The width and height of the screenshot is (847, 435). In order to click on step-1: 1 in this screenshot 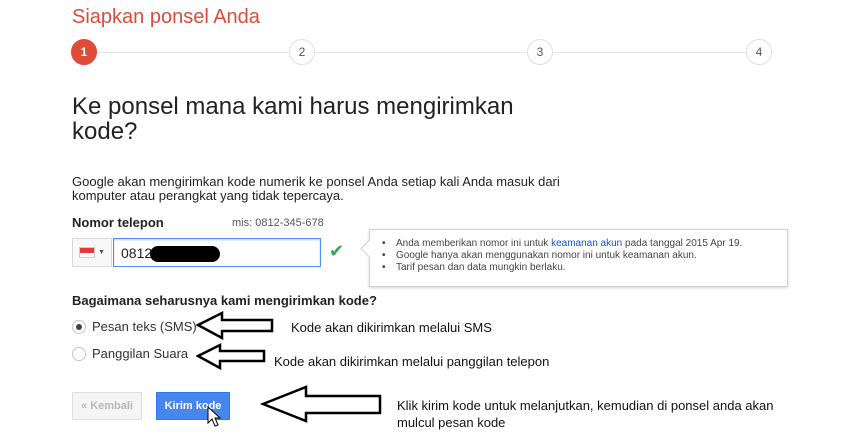, I will do `click(84, 52)`.